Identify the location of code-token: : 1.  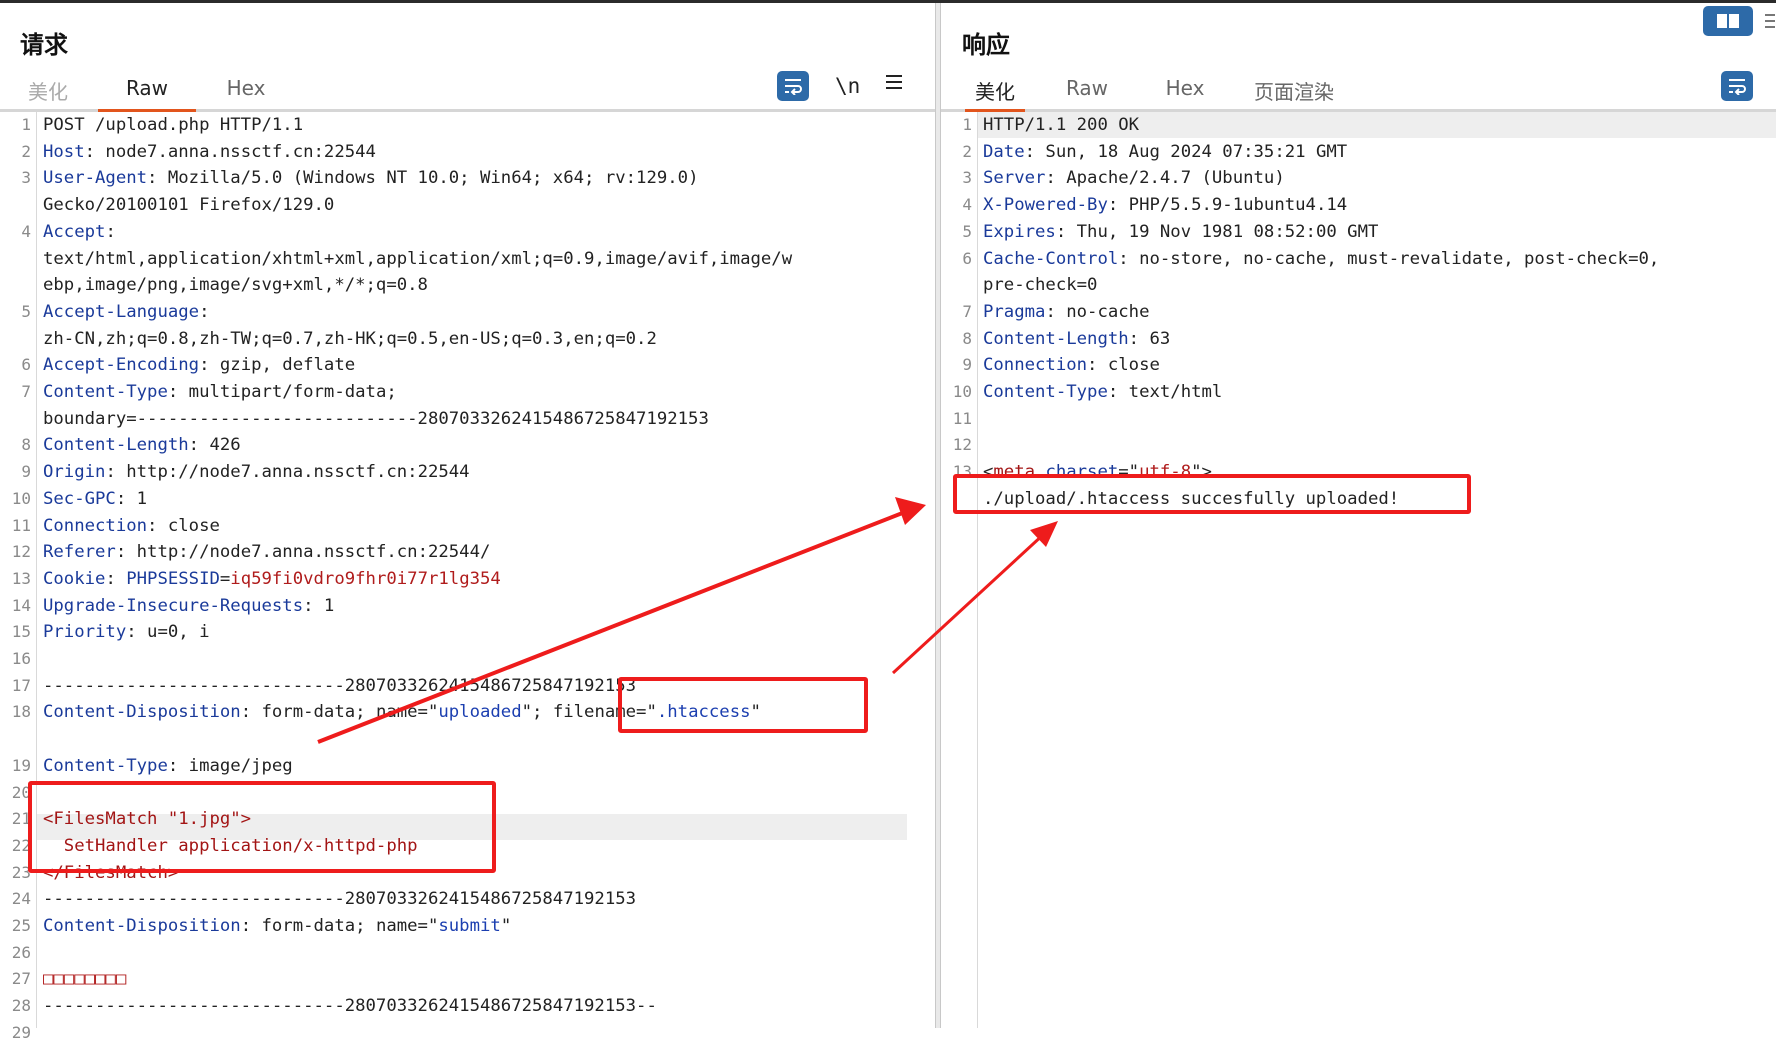
(319, 605).